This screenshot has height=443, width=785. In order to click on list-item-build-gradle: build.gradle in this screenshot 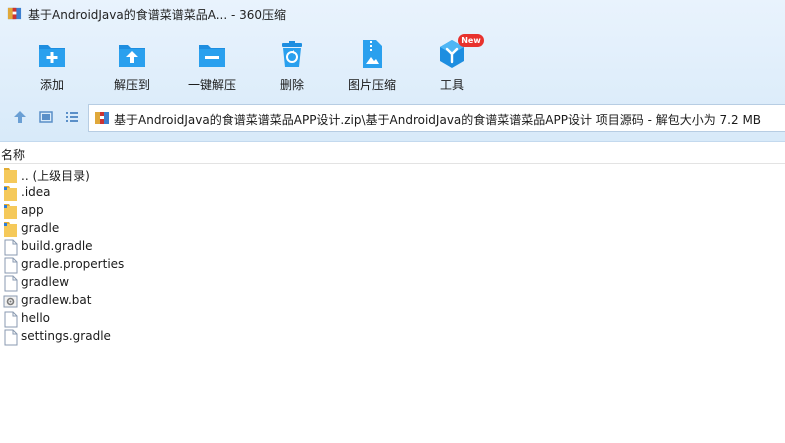, I will do `click(250, 247)`.